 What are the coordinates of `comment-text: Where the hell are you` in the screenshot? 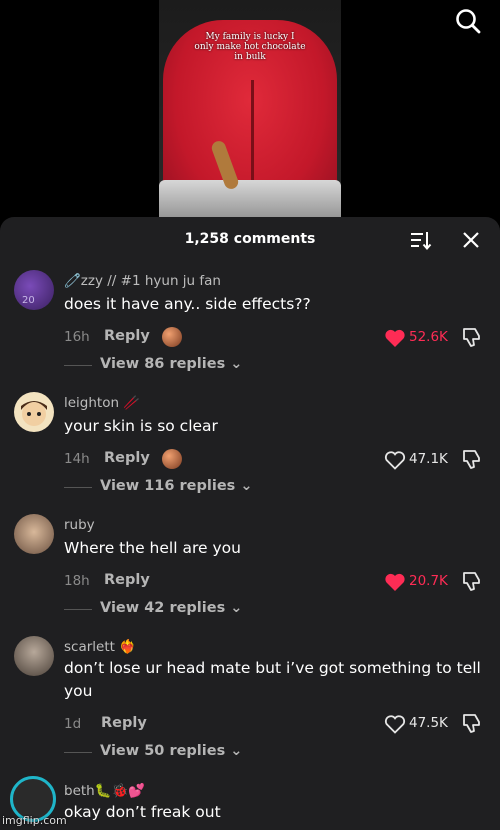 It's located at (152, 548).